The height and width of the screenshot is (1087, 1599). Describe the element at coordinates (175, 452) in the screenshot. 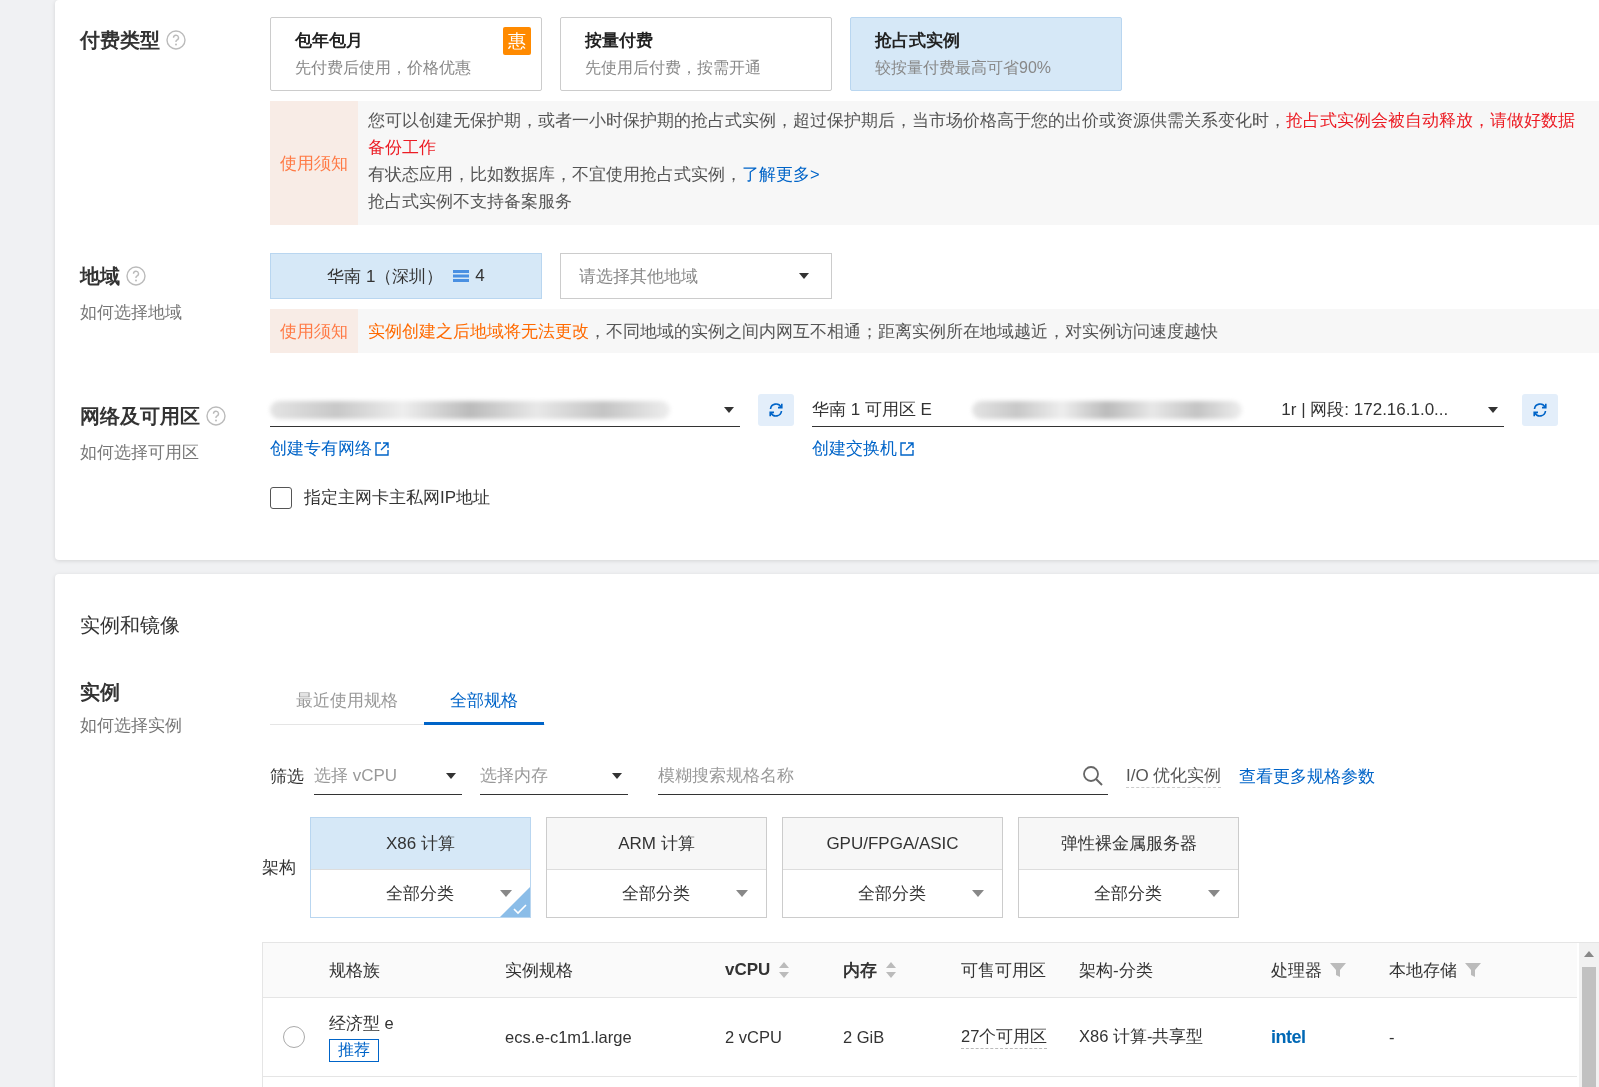

I see `help-link: 如何选择可用区` at that location.